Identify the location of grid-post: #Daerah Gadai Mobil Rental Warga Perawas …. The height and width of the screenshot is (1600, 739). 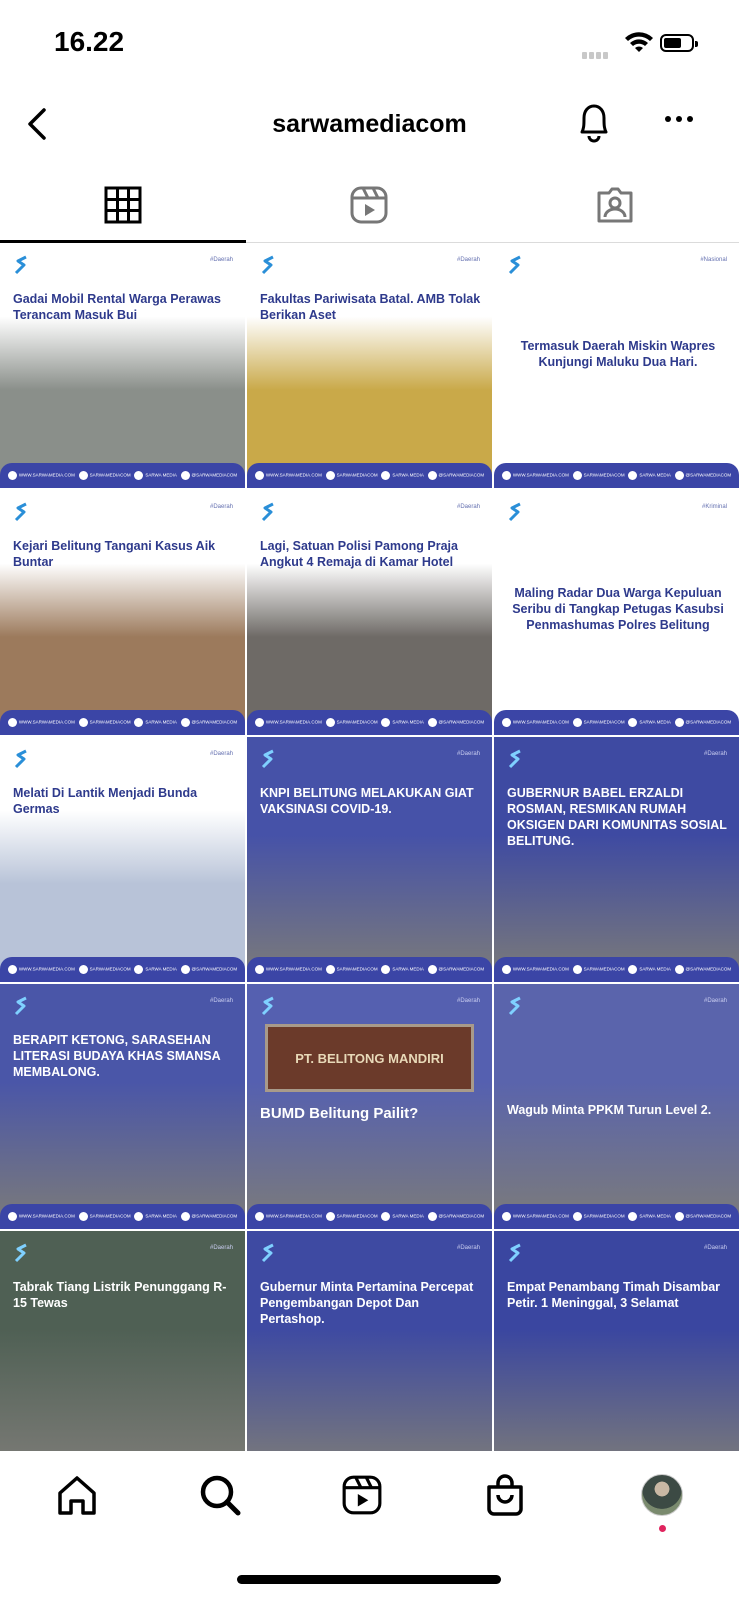
(122, 365).